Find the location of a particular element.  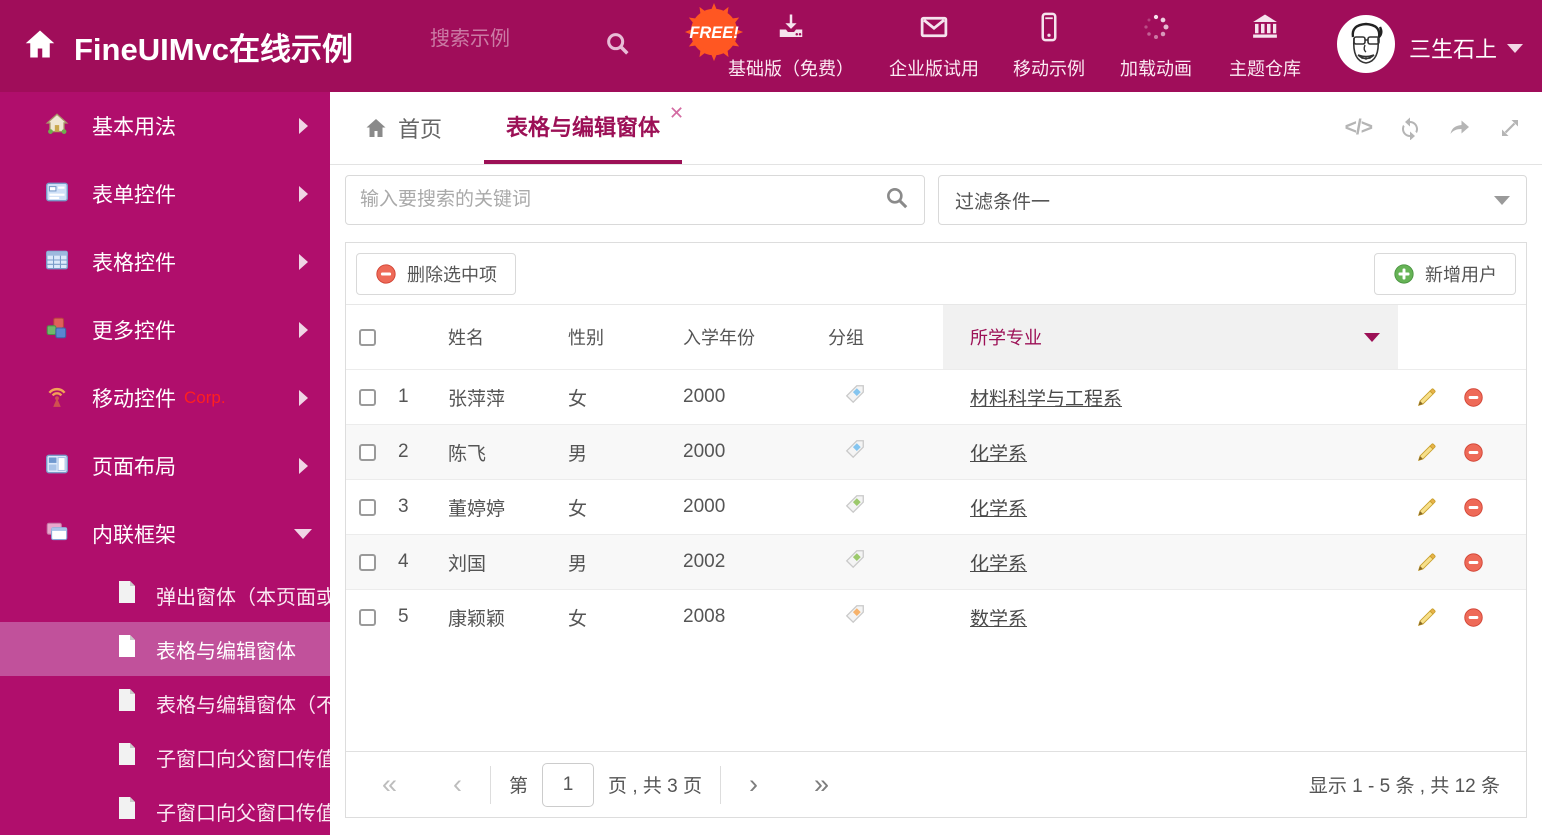

select-all-checkbox is located at coordinates (367, 337).